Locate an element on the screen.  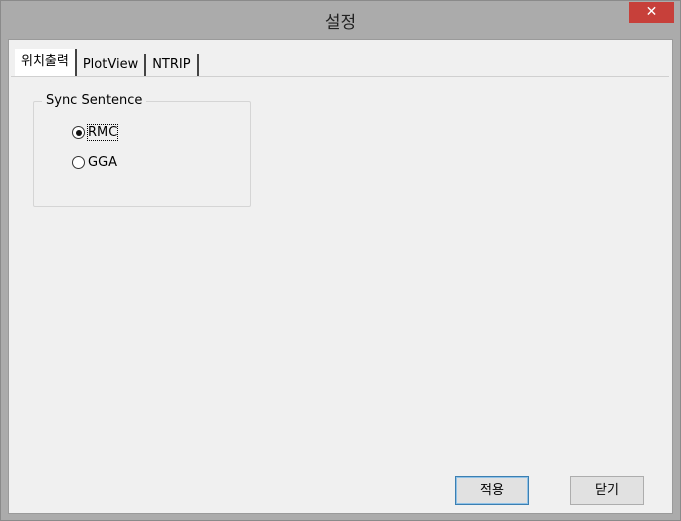
title-bar: 설정 ✕ is located at coordinates (340, 20).